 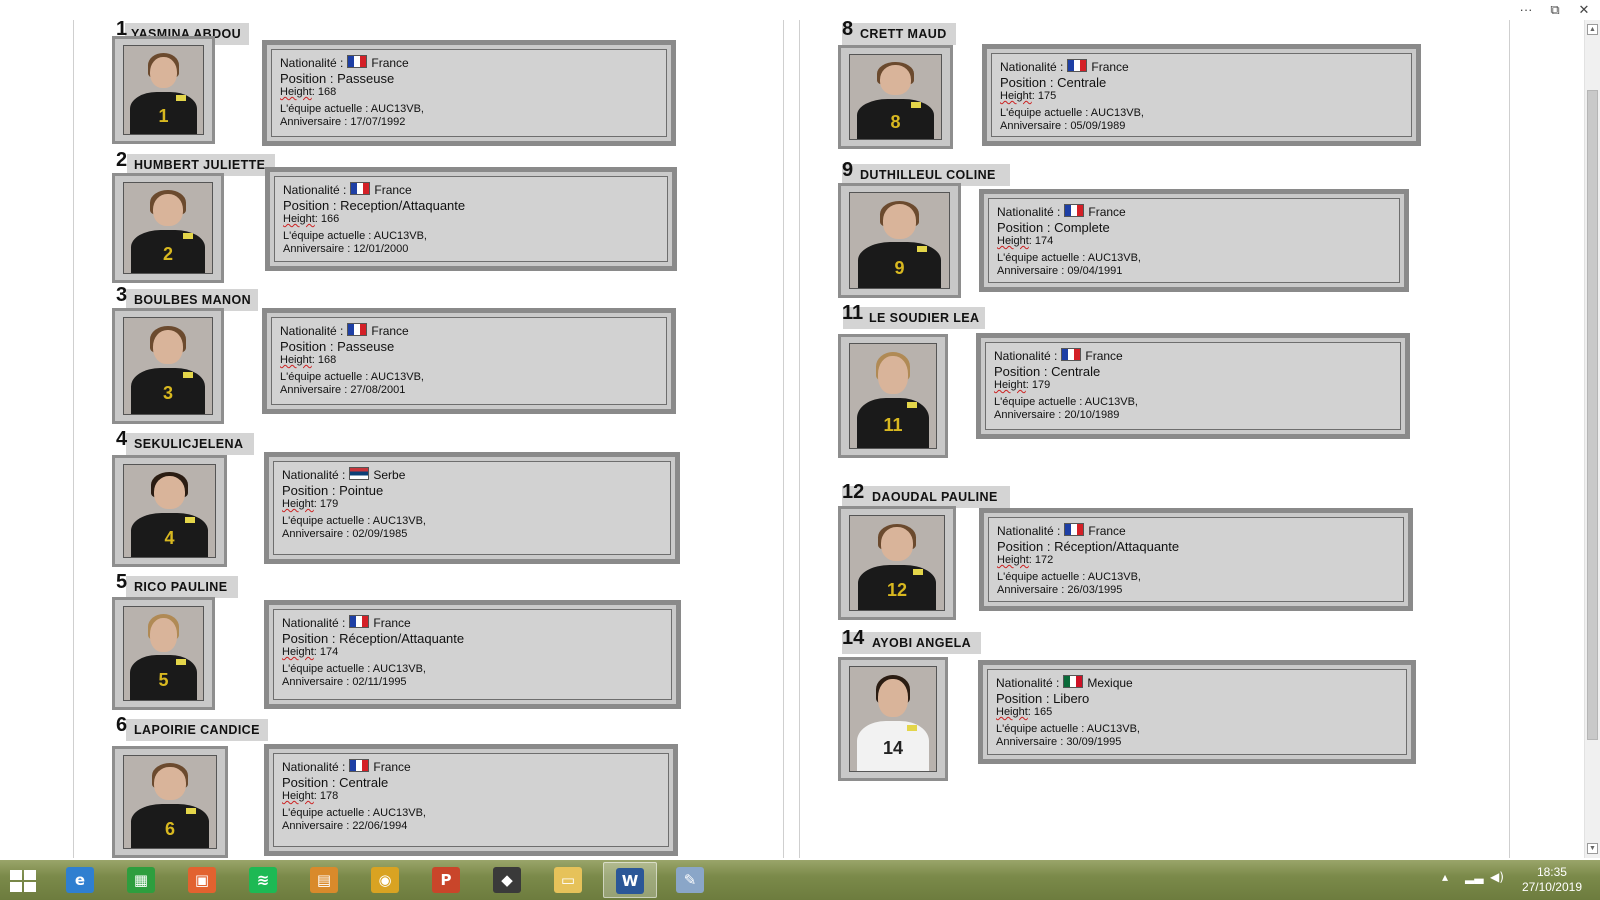 What do you see at coordinates (1194, 241) in the screenshot?
I see `height-row: Height: 174` at bounding box center [1194, 241].